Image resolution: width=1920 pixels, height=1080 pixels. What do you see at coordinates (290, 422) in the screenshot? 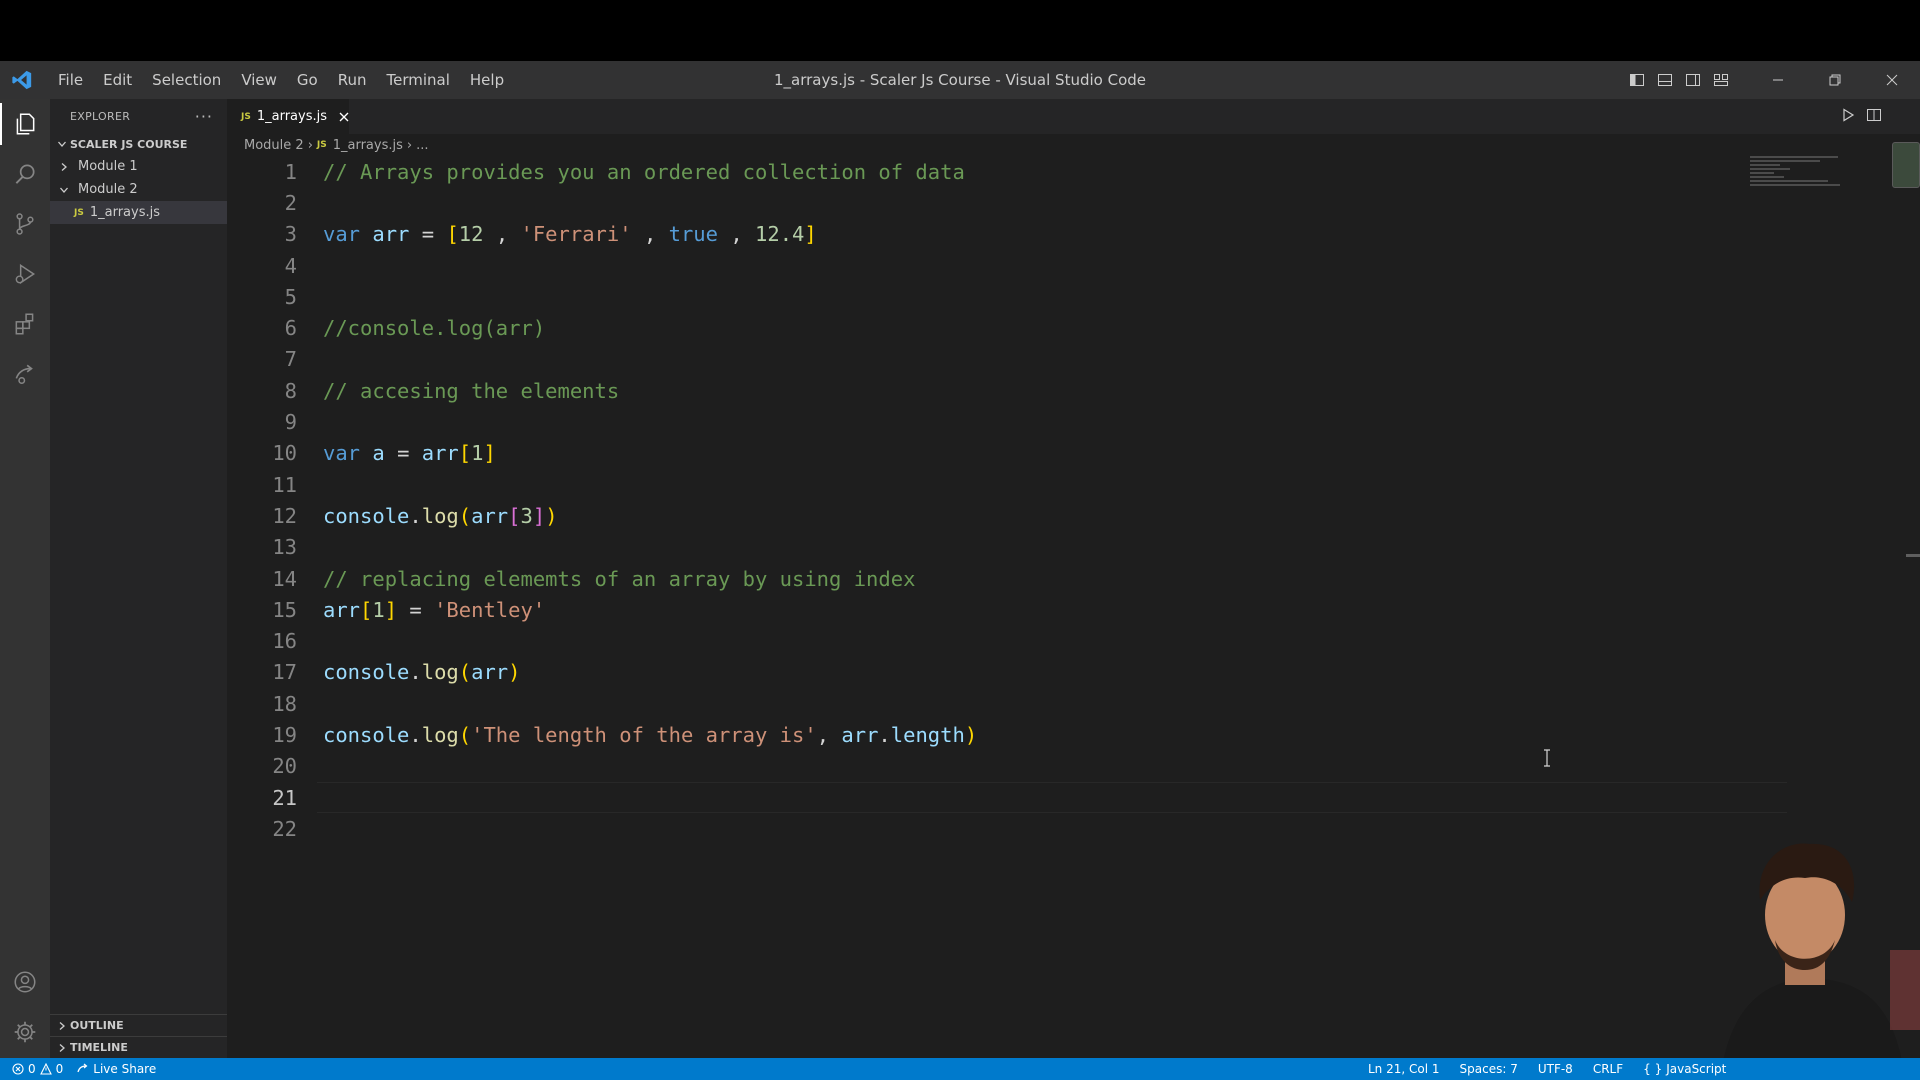
I see `line-number: 9` at bounding box center [290, 422].